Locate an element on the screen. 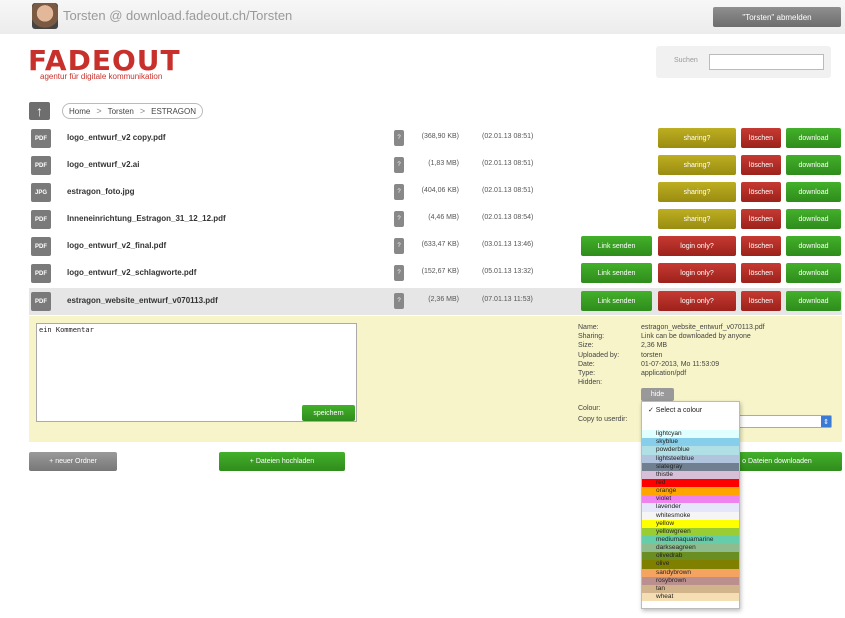 The image size is (845, 618). search-box: Suchen is located at coordinates (743, 62).